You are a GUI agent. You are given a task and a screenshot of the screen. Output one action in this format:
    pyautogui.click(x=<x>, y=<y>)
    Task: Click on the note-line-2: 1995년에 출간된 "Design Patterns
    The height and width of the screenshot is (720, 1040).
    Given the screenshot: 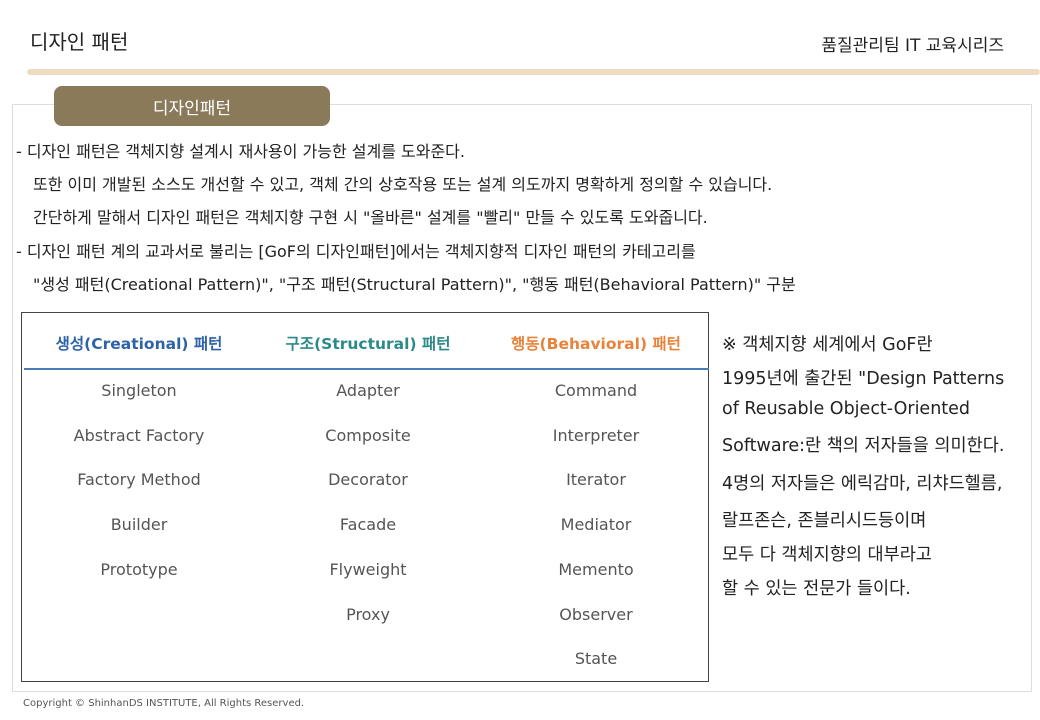 What is the action you would take?
    pyautogui.click(x=863, y=379)
    